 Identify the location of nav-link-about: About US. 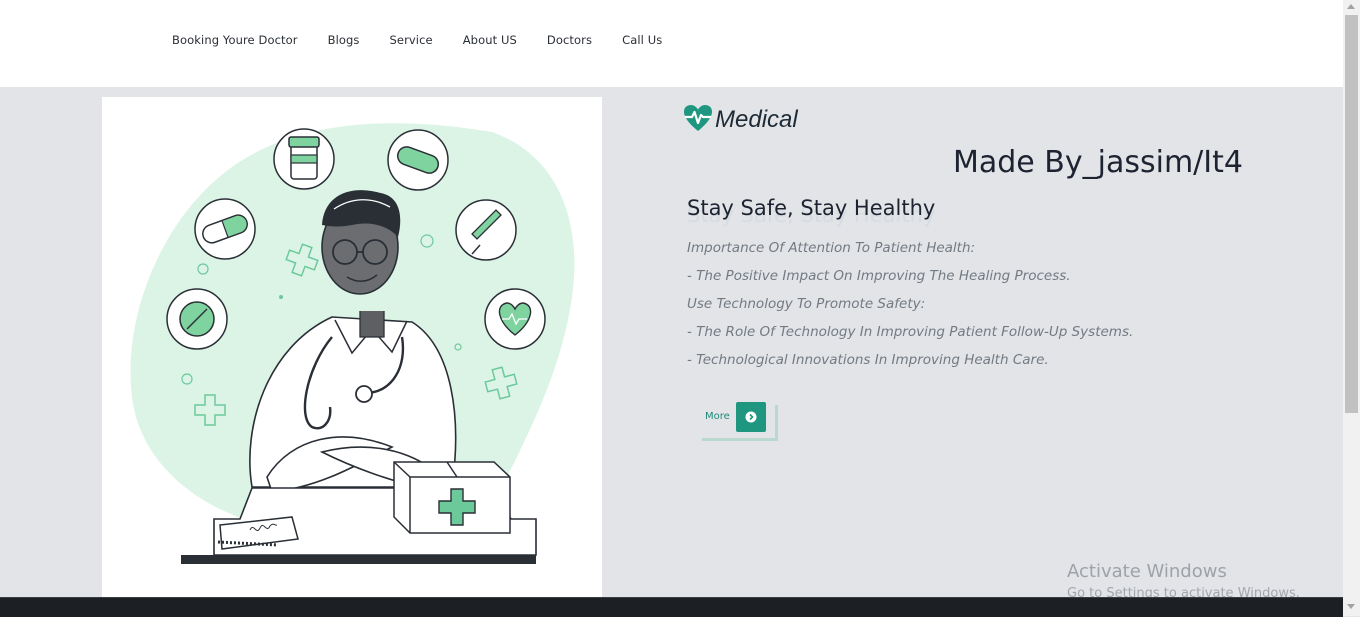
(490, 40).